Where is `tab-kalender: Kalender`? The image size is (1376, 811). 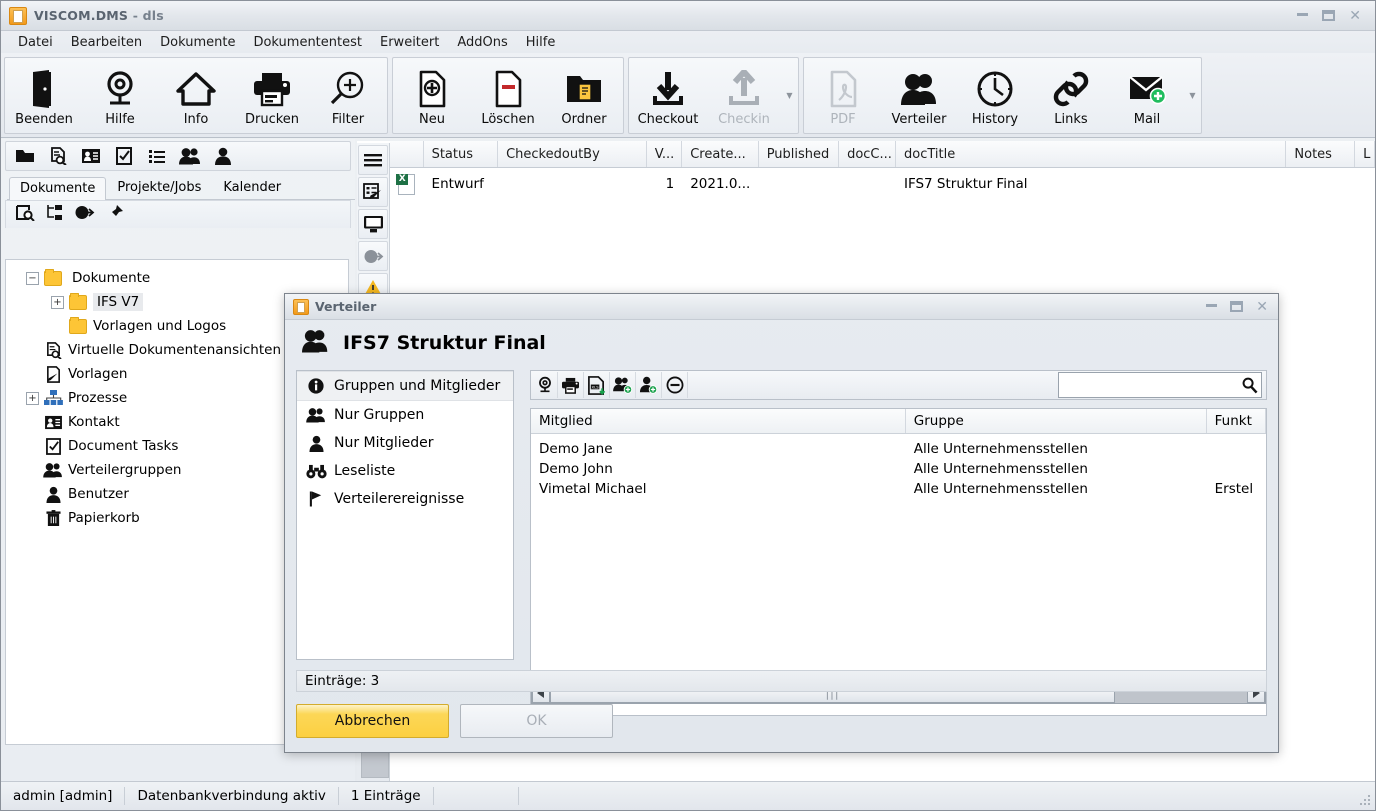 tab-kalender: Kalender is located at coordinates (252, 187).